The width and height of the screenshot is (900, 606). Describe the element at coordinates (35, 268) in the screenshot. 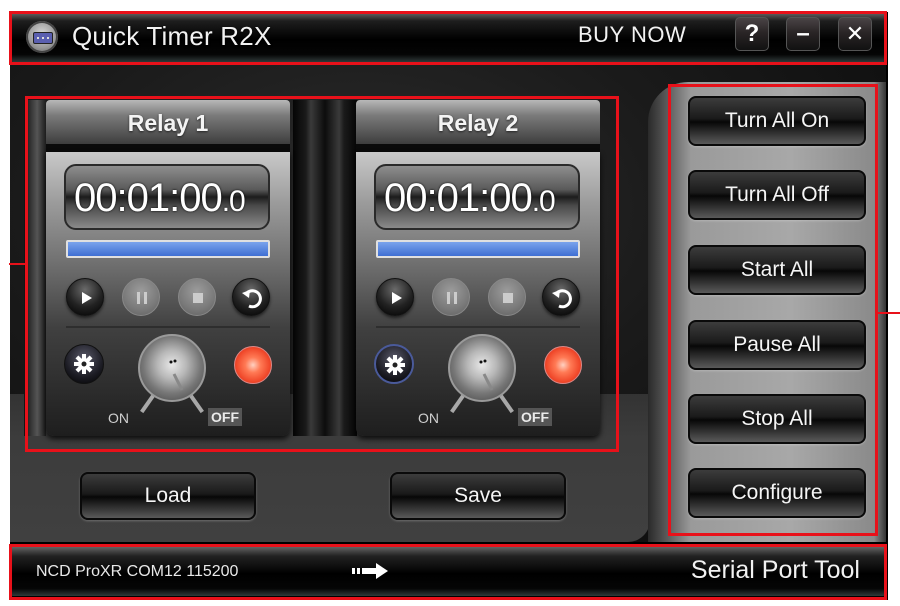

I see `left-rail` at that location.